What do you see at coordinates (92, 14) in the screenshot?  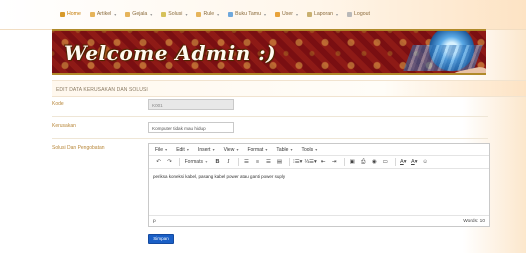 I see `artikel-icon` at bounding box center [92, 14].